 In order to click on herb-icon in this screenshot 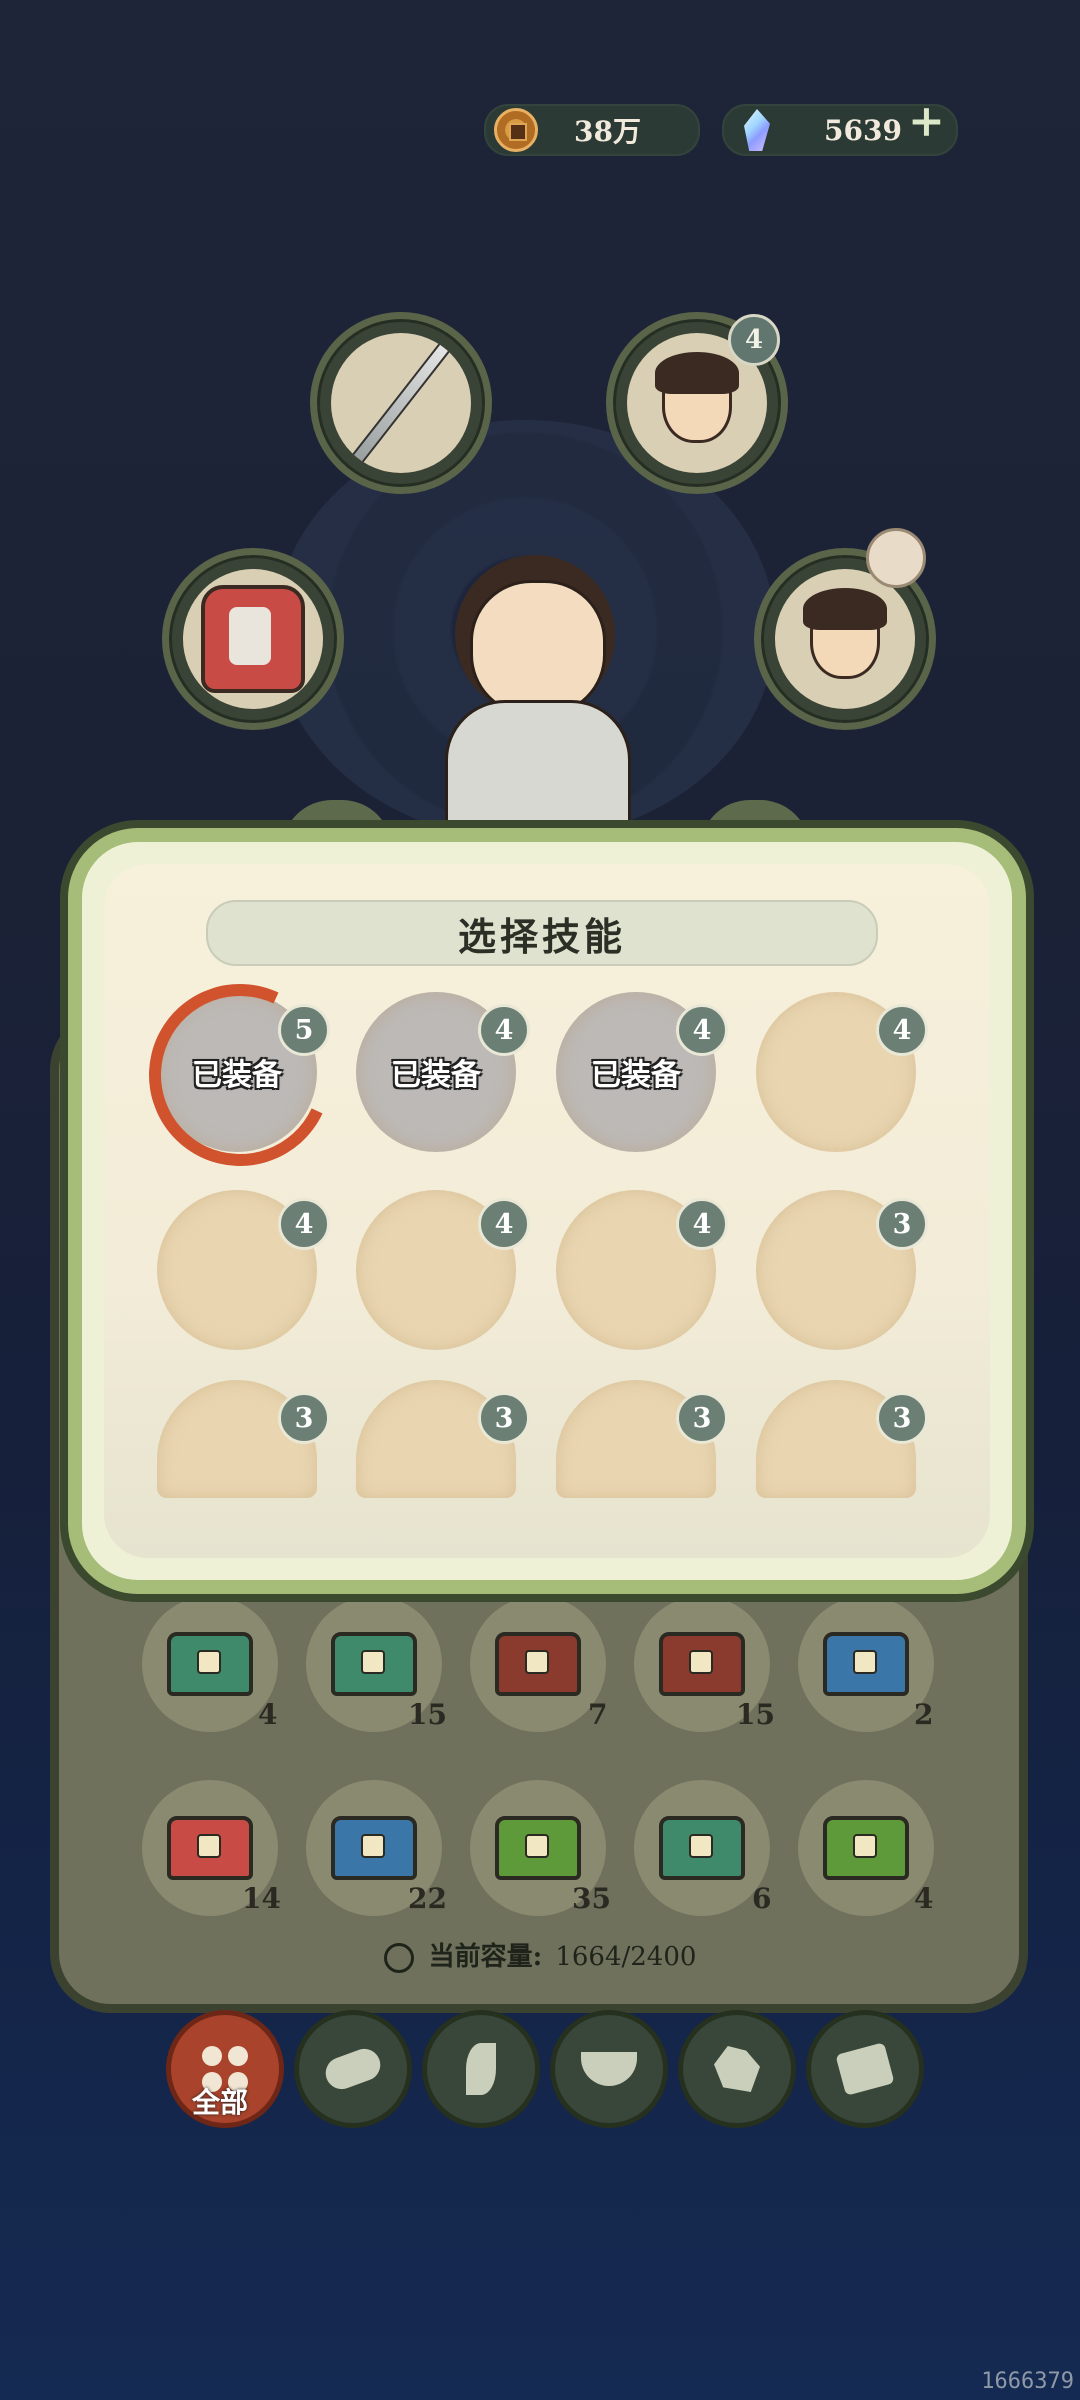, I will do `click(481, 2069)`.